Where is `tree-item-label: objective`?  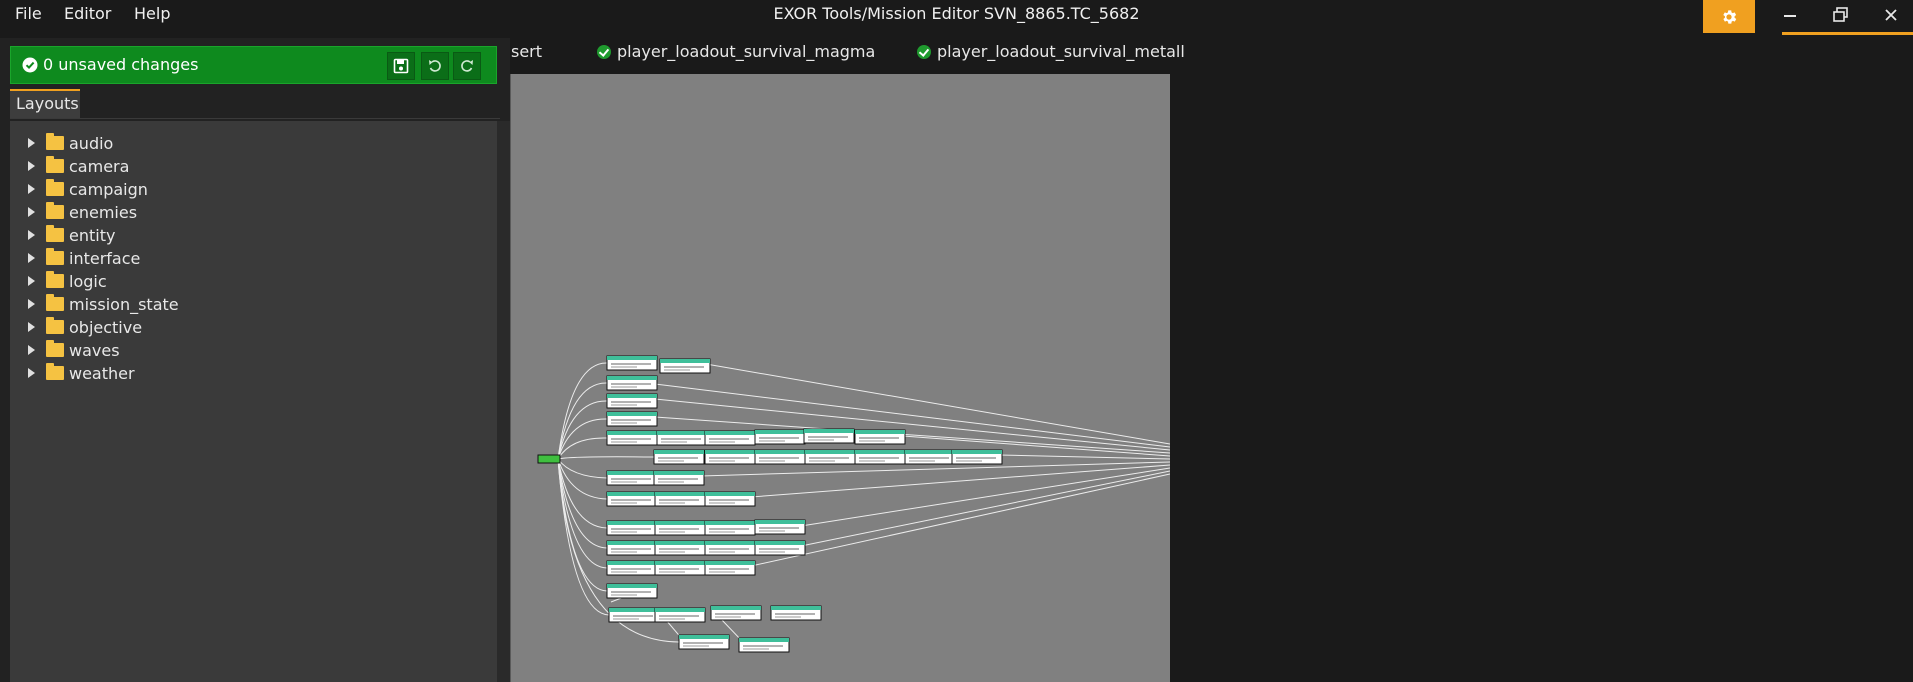
tree-item-label: objective is located at coordinates (106, 327).